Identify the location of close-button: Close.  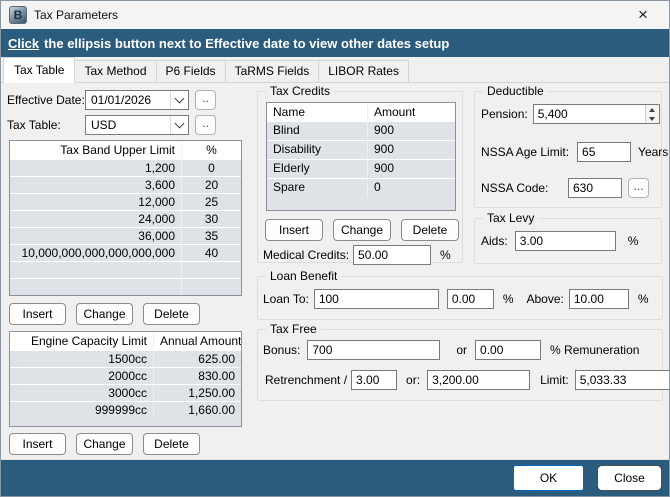
(629, 478).